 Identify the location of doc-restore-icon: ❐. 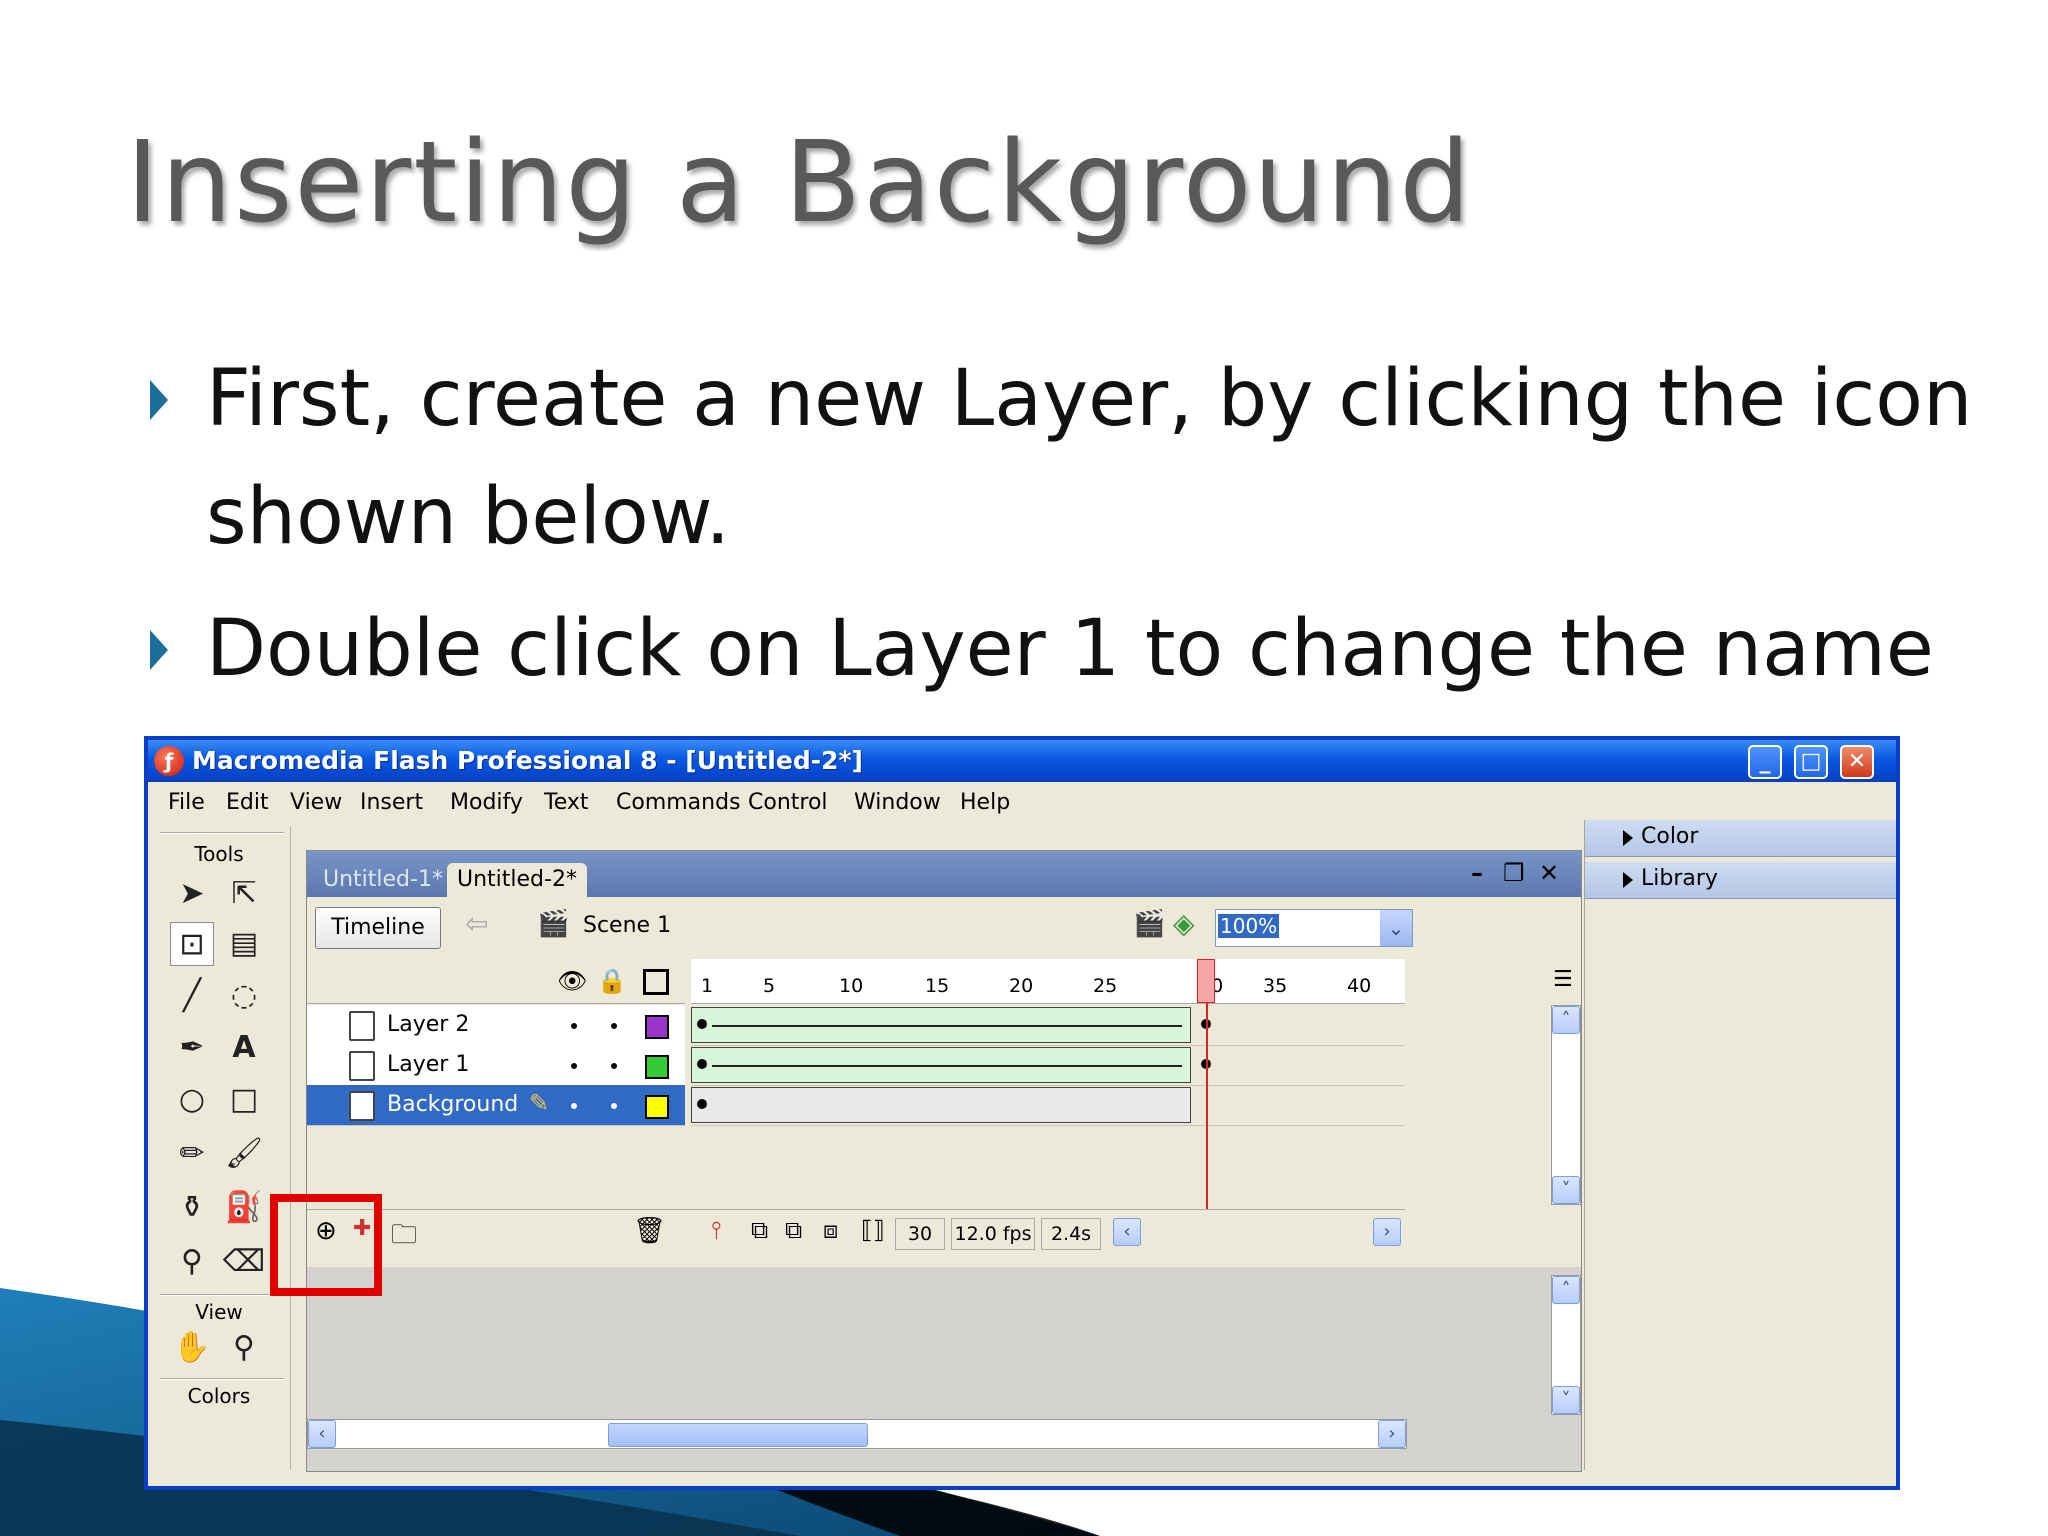
(1514, 873).